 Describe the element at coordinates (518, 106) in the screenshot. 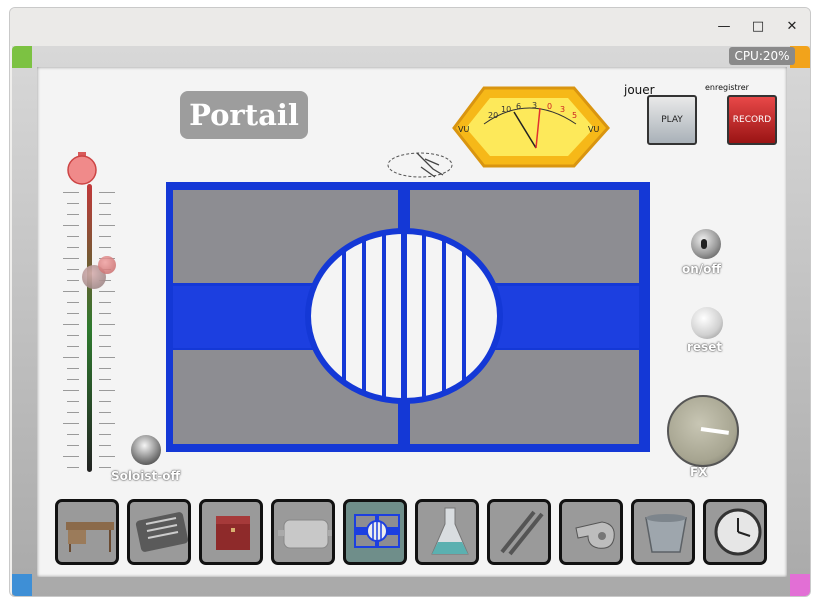

I see `vu-scale-6: 6` at that location.